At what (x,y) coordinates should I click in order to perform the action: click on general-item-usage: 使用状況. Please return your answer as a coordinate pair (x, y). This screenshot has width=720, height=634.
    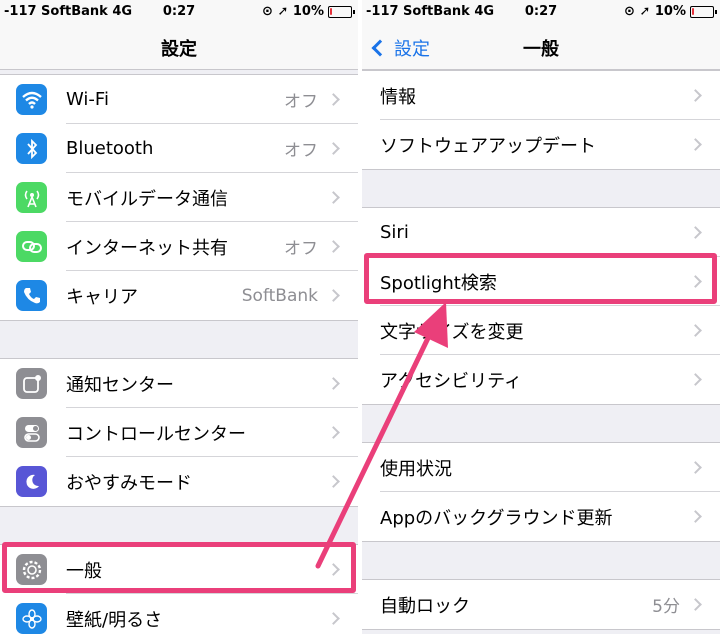
    Looking at the image, I should click on (541, 467).